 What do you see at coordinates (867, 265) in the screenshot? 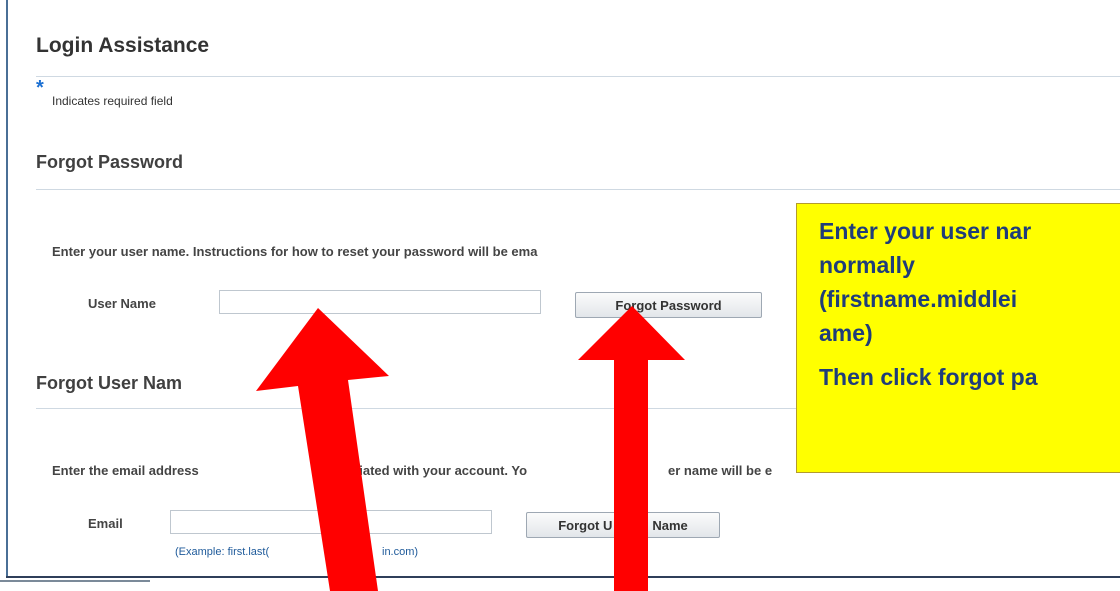
I see `callout-line-2: normally` at bounding box center [867, 265].